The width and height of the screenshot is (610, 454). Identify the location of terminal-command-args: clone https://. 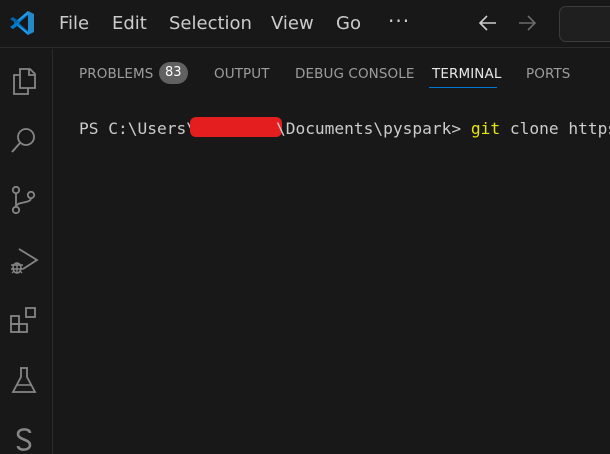
(559, 128).